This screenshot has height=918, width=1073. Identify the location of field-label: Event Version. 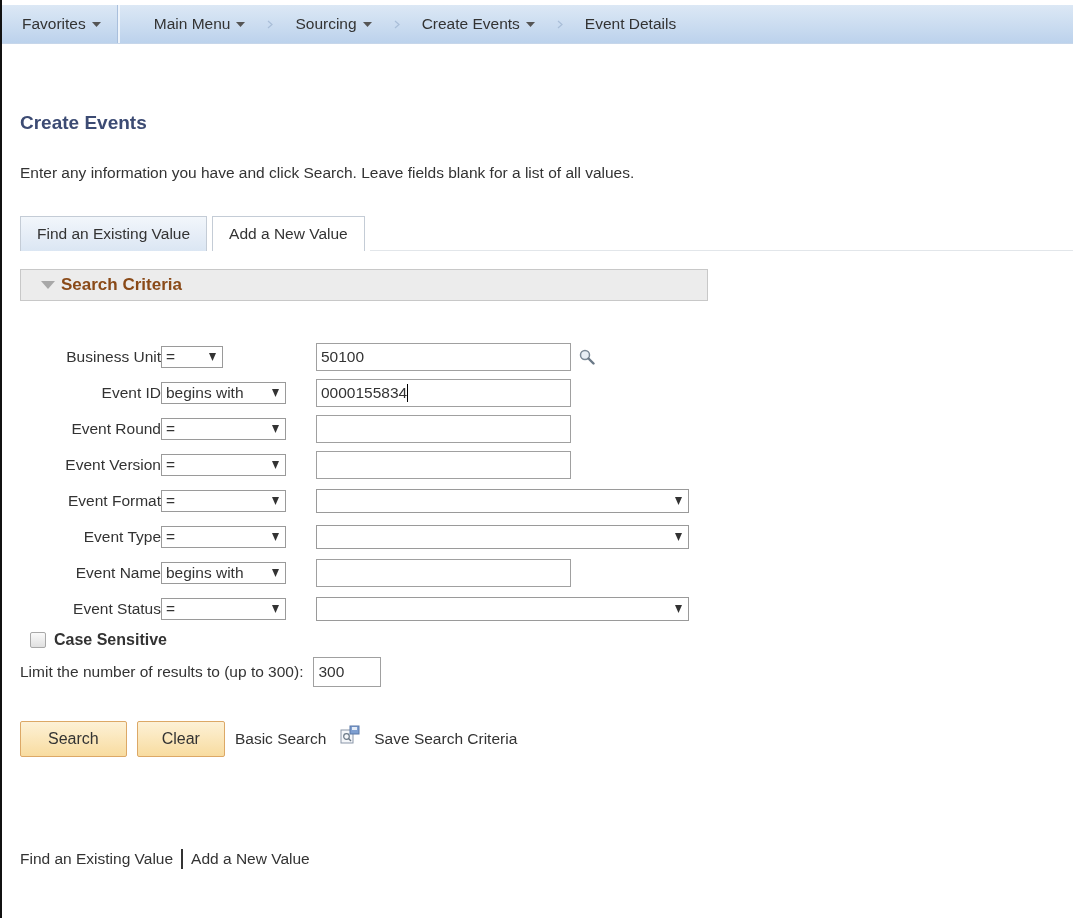
(112, 464).